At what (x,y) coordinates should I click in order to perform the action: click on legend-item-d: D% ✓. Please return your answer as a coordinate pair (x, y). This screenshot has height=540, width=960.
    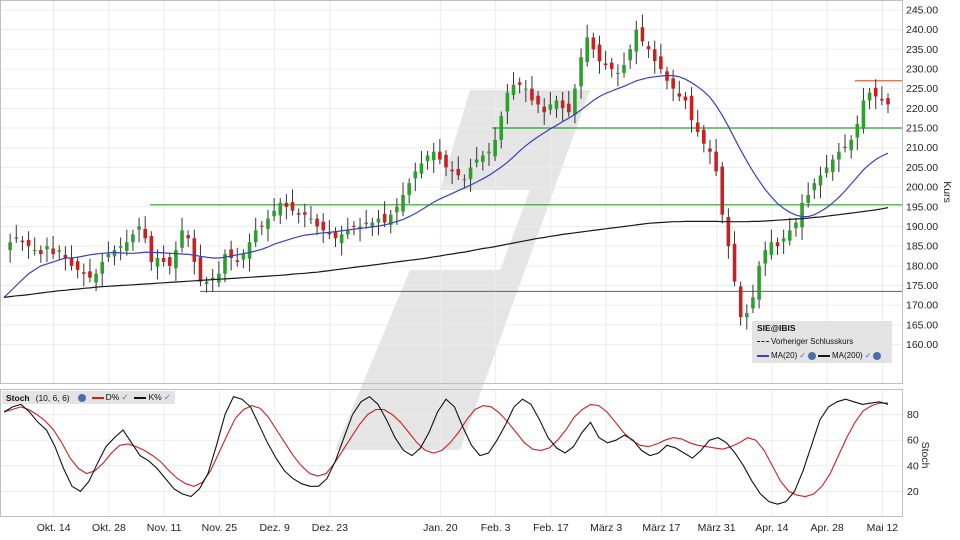
    Looking at the image, I should click on (109, 397).